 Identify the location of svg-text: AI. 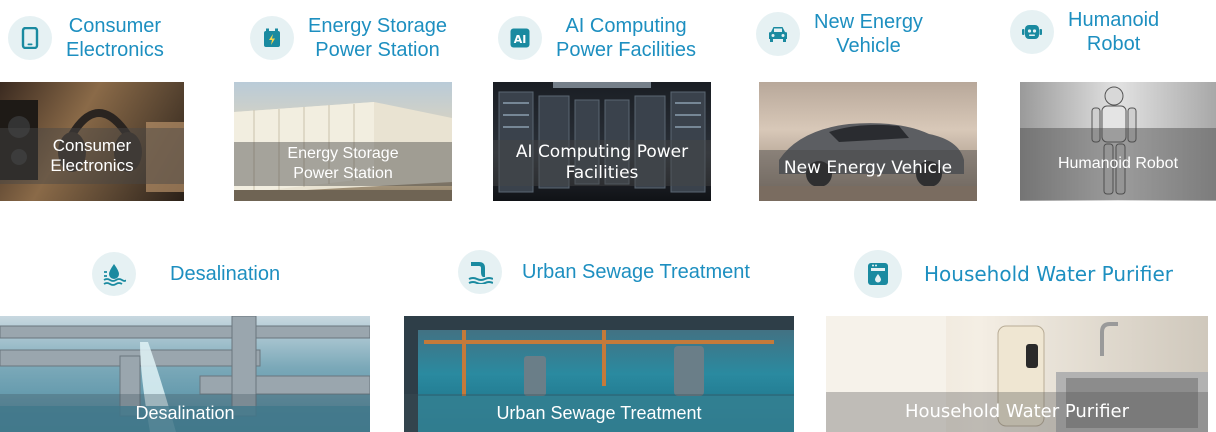
(520, 39).